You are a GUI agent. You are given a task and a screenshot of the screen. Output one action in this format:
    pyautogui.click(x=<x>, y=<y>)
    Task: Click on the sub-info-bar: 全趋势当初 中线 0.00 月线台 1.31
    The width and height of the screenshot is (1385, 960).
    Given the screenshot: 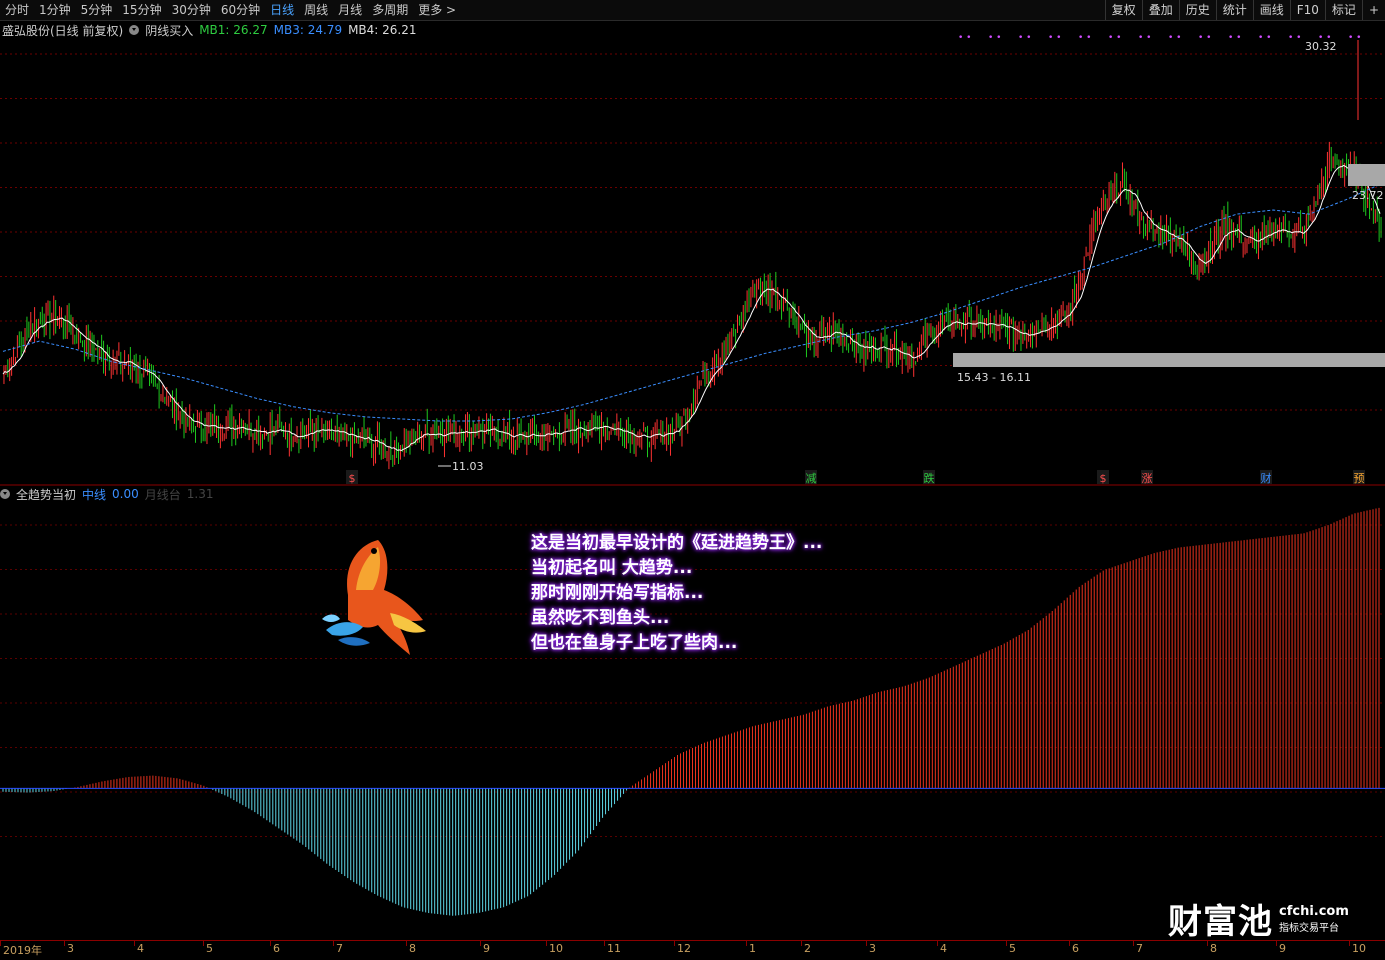 What is the action you would take?
    pyautogui.click(x=109, y=494)
    